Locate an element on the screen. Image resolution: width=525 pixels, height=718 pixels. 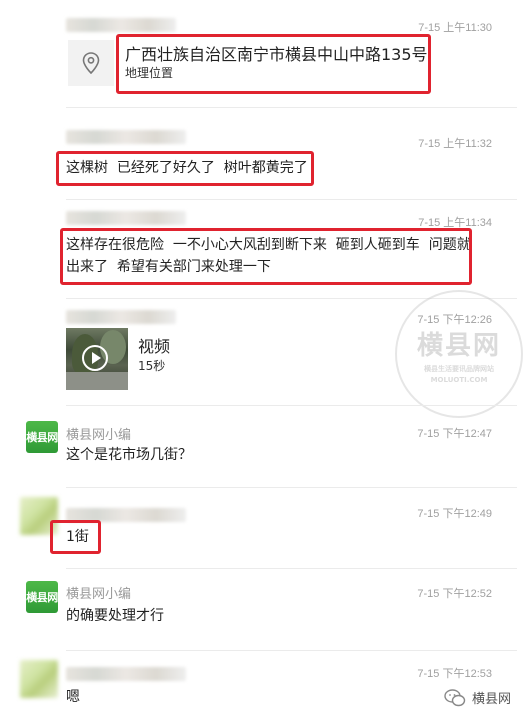
video-thumbnail is located at coordinates (97, 359).